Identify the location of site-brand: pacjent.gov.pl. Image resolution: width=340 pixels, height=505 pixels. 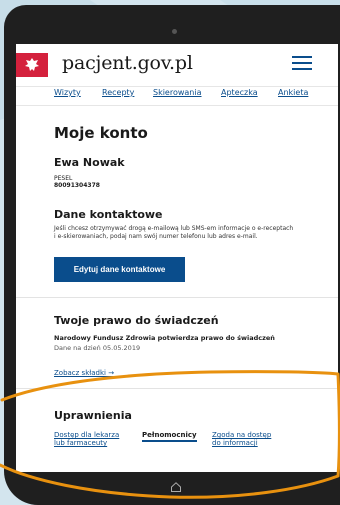
(127, 63).